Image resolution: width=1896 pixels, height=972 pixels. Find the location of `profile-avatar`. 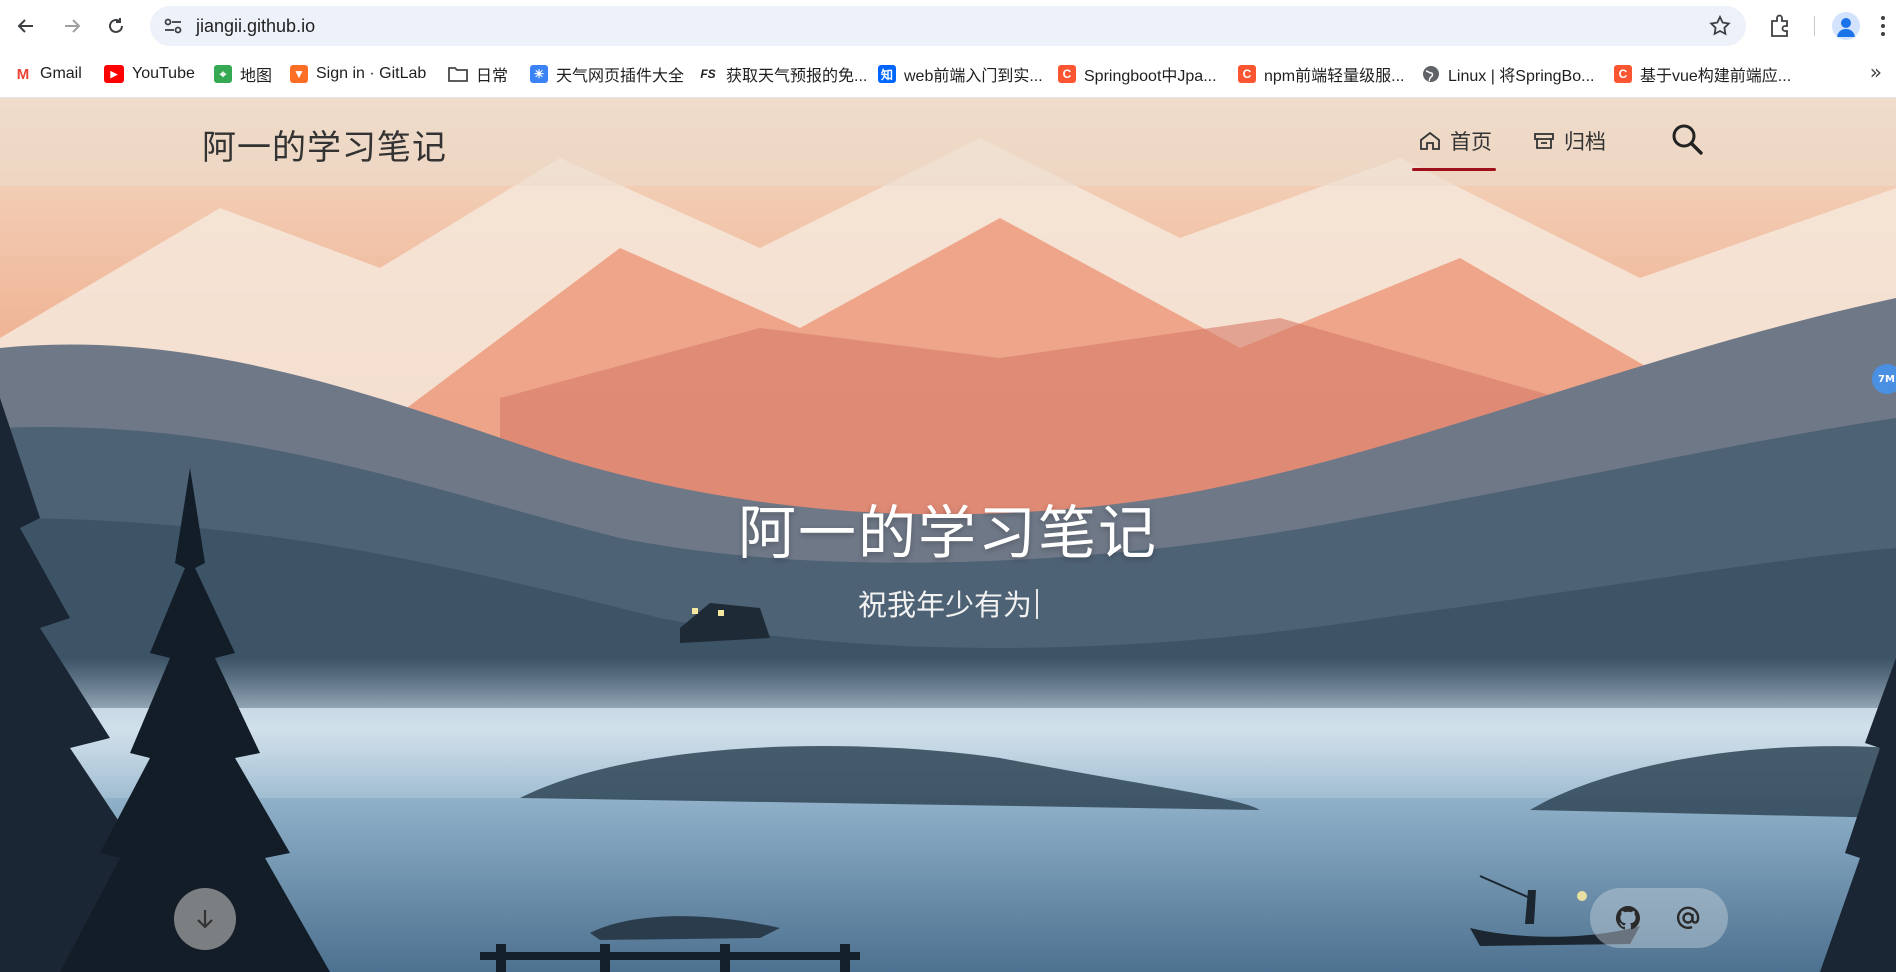

profile-avatar is located at coordinates (1846, 26).